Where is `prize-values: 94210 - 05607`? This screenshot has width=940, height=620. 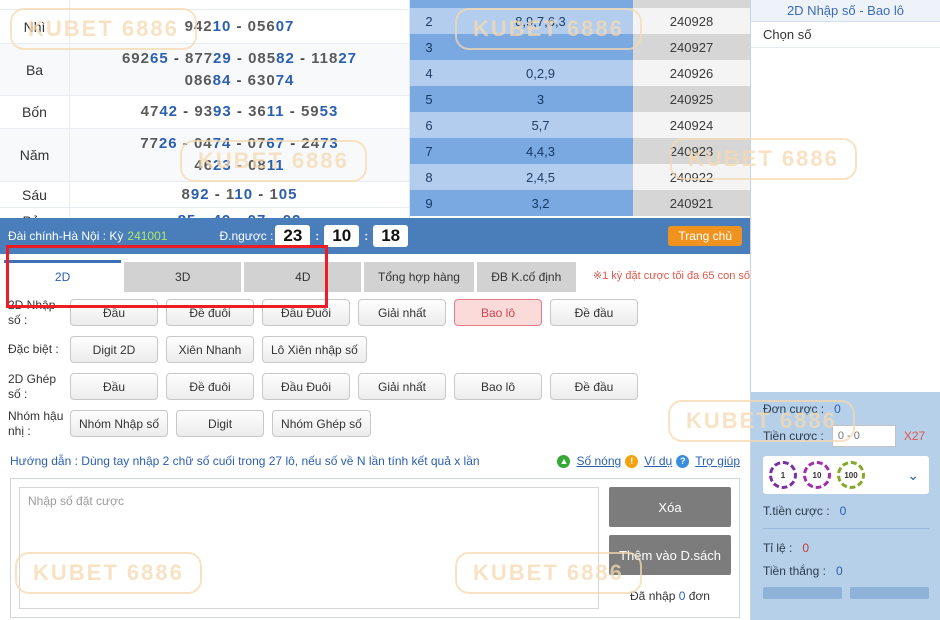 prize-values: 94210 - 05607 is located at coordinates (239, 26).